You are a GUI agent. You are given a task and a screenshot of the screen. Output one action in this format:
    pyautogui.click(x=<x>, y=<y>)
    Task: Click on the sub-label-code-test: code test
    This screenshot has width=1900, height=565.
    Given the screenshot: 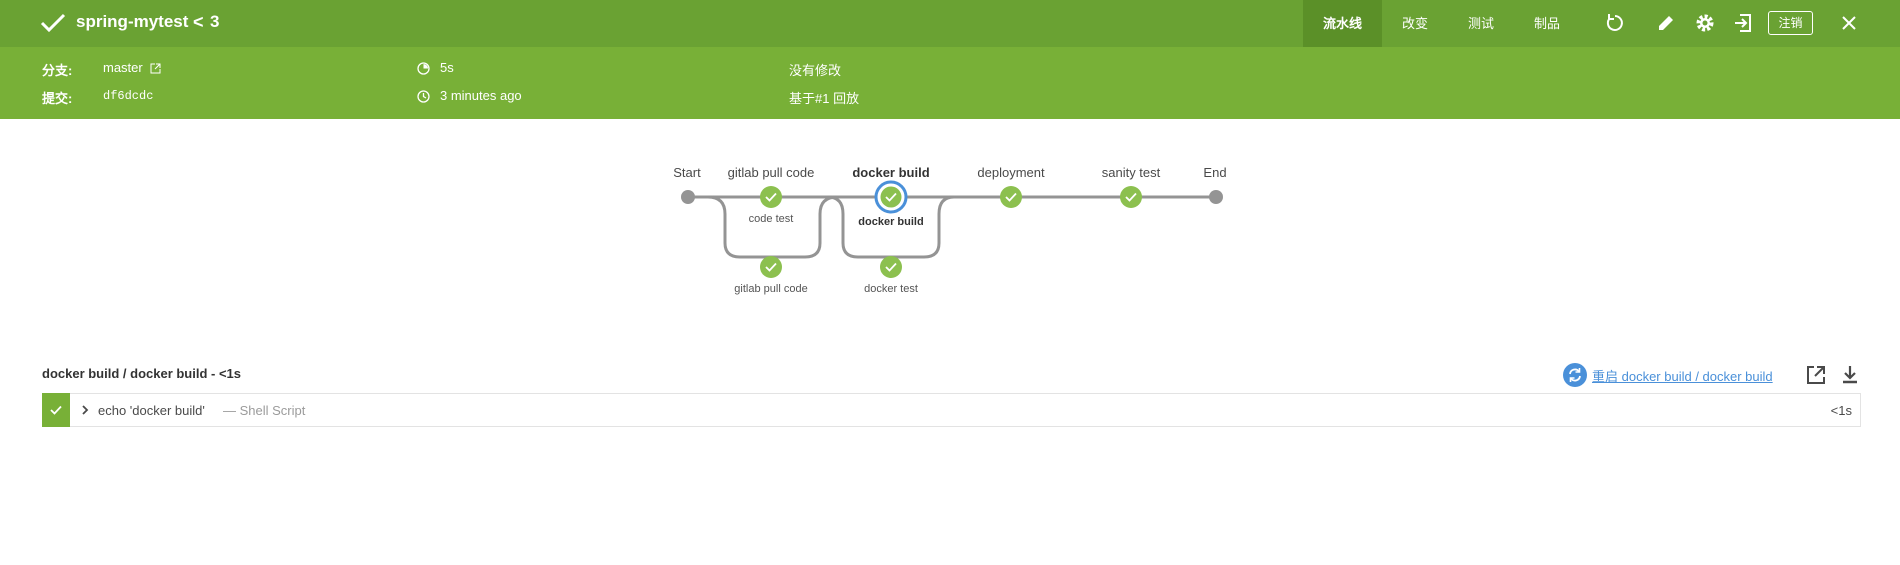 What is the action you would take?
    pyautogui.click(x=771, y=219)
    